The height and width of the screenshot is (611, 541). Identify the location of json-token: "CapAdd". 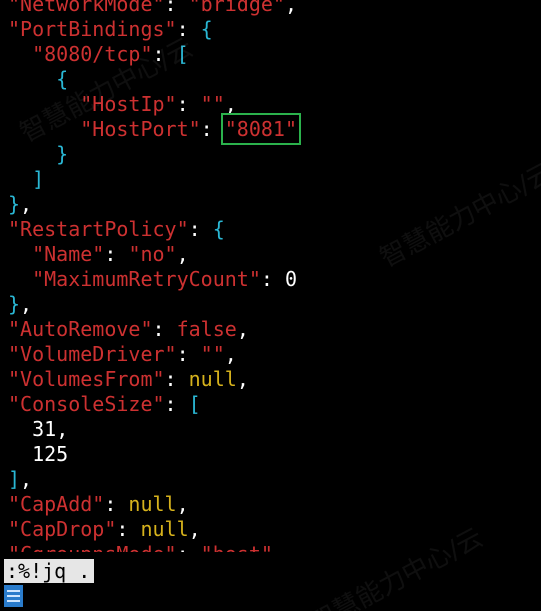
(56, 504).